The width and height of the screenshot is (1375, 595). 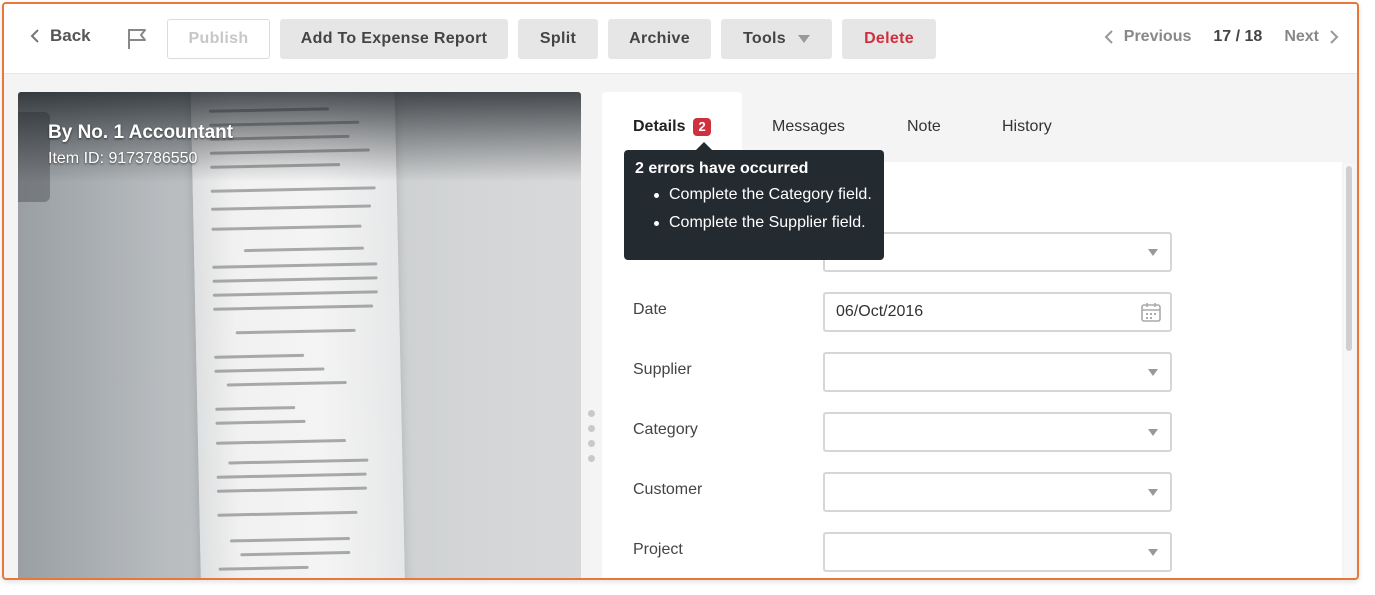 I want to click on supplier-select, so click(x=997, y=372).